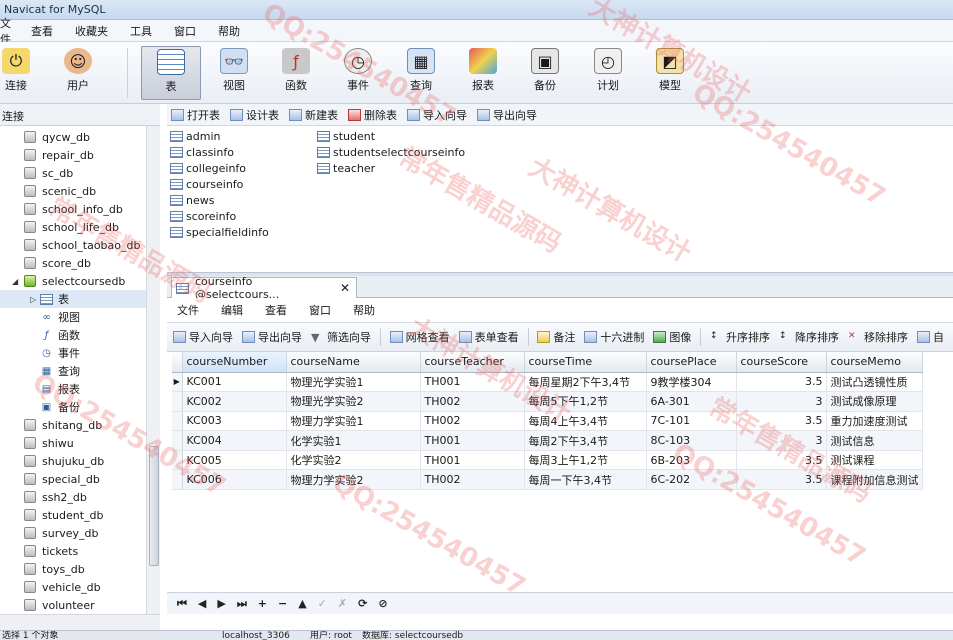 The height and width of the screenshot is (640, 953). What do you see at coordinates (346, 168) in the screenshot?
I see `table-object: teacher` at bounding box center [346, 168].